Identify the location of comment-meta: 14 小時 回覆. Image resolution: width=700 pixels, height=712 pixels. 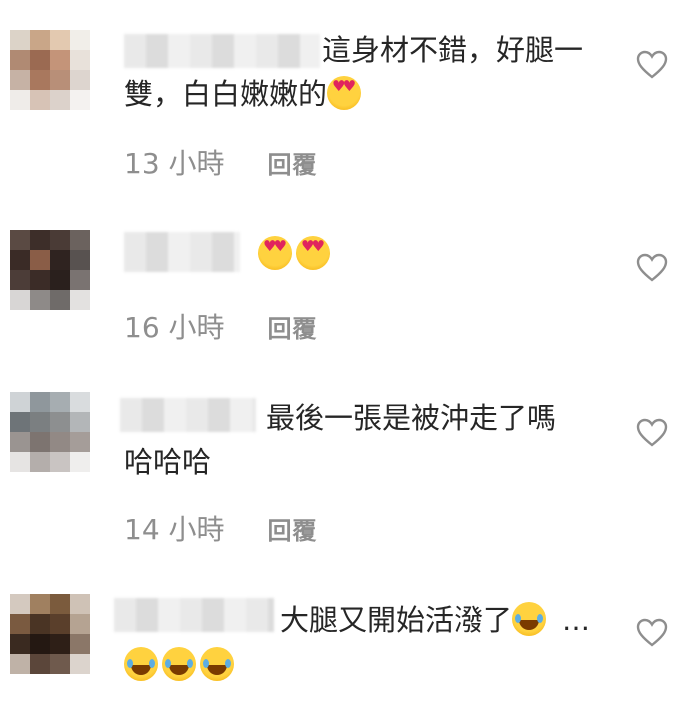
(220, 528).